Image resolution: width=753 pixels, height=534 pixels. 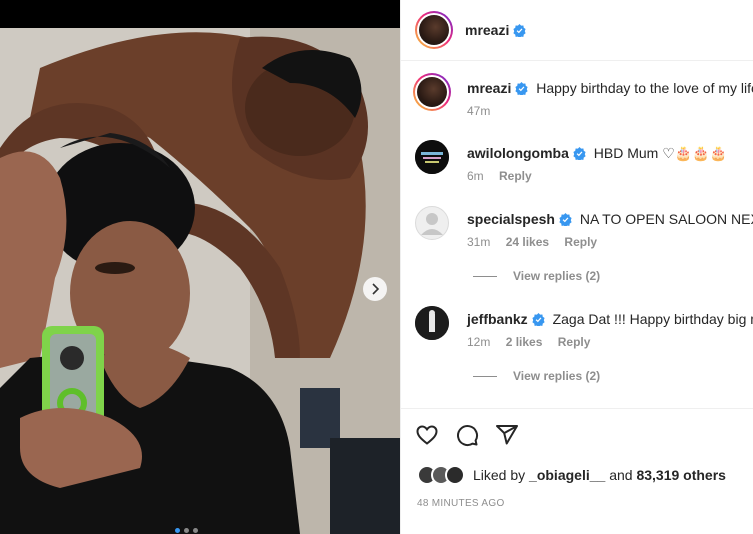 What do you see at coordinates (660, 153) in the screenshot?
I see `comment-text: HBD Mum ♡🎂🎂🎂` at bounding box center [660, 153].